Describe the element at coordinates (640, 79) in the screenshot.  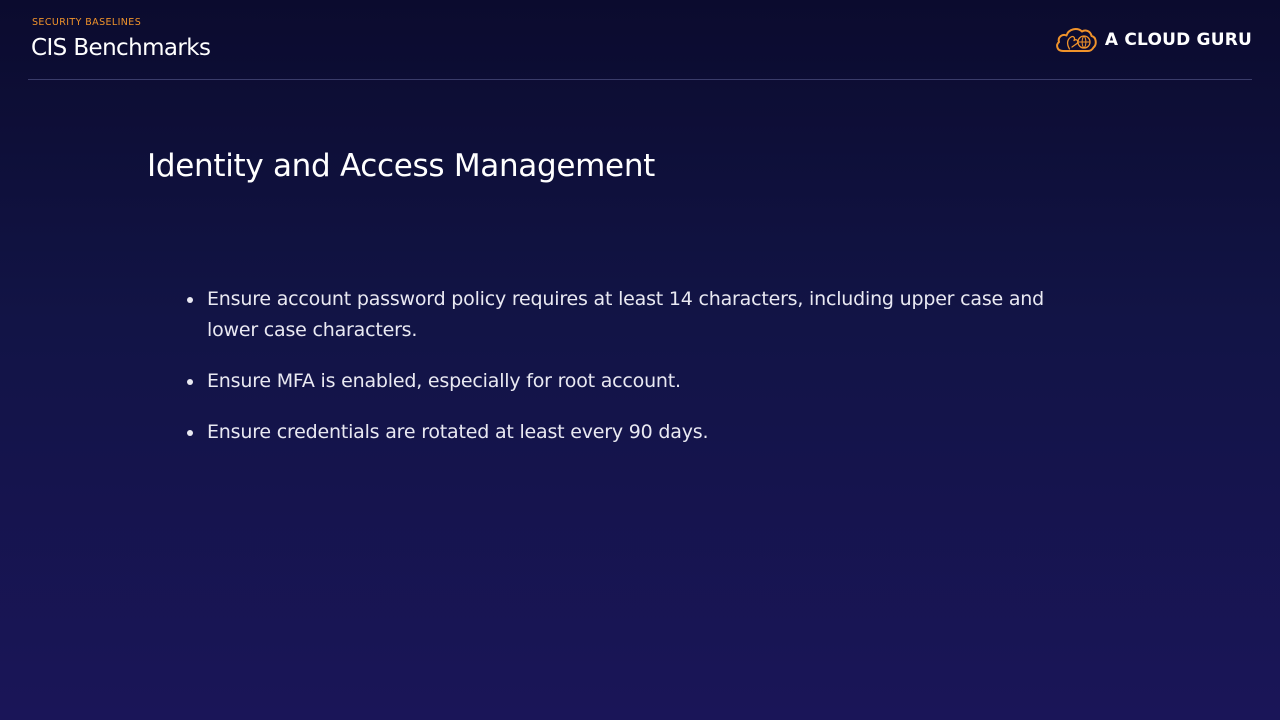
I see `header-divider` at that location.